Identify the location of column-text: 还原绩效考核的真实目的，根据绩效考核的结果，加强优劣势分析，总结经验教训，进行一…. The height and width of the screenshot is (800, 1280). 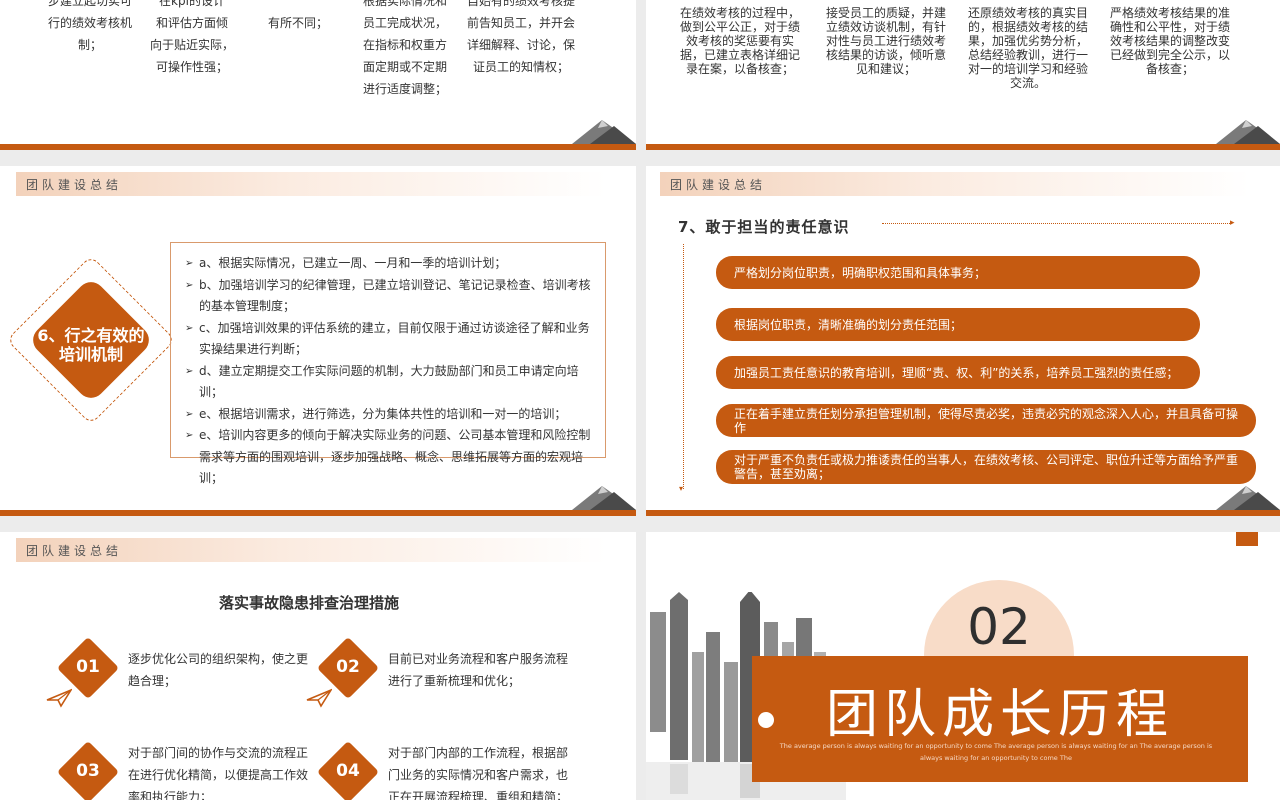
(1027, 48).